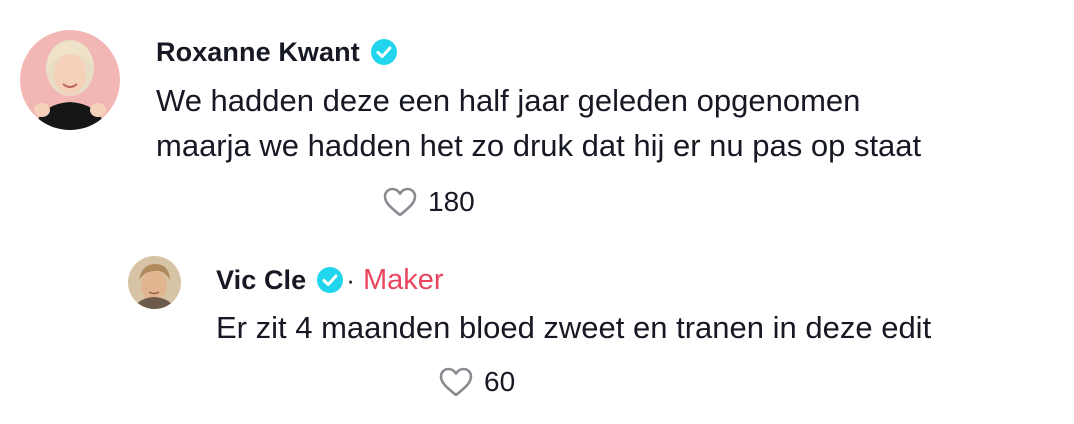 Image resolution: width=1074 pixels, height=424 pixels. I want to click on comment-like-count: 180, so click(451, 201).